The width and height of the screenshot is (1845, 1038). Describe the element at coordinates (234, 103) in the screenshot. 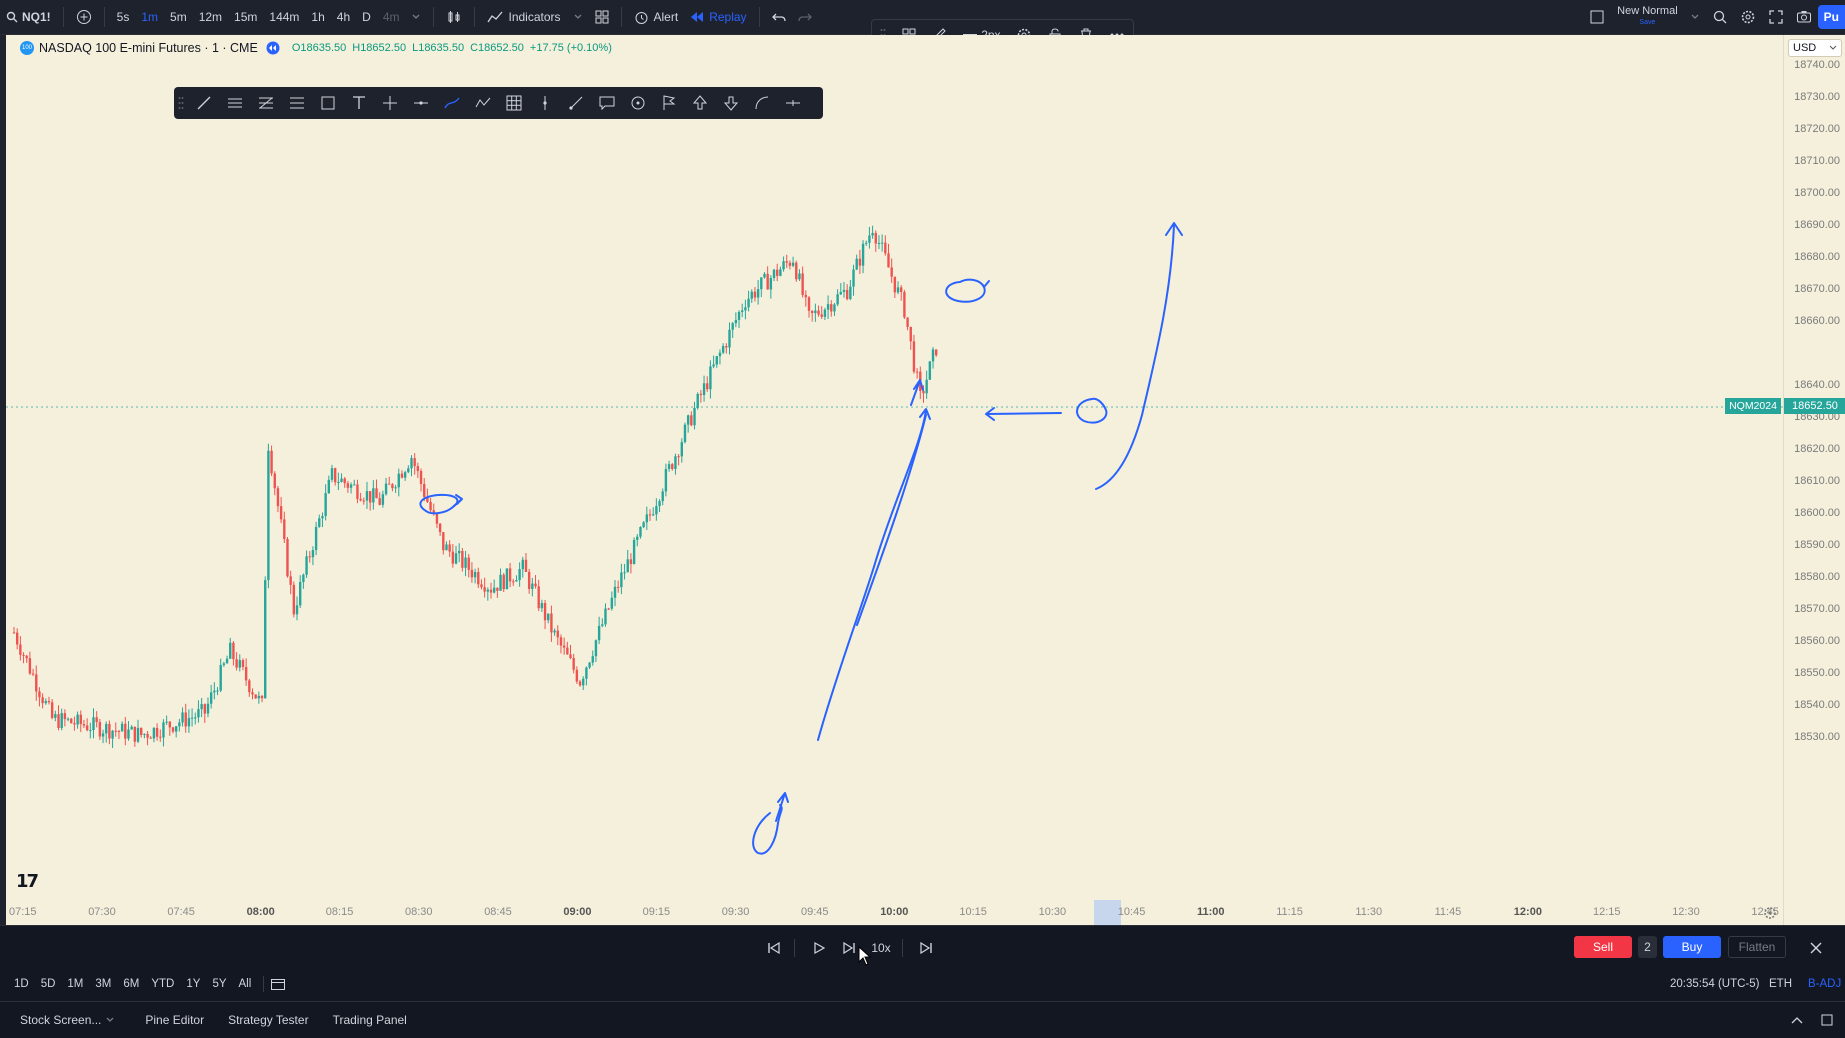

I see `parallel-channel-tool-icon` at that location.